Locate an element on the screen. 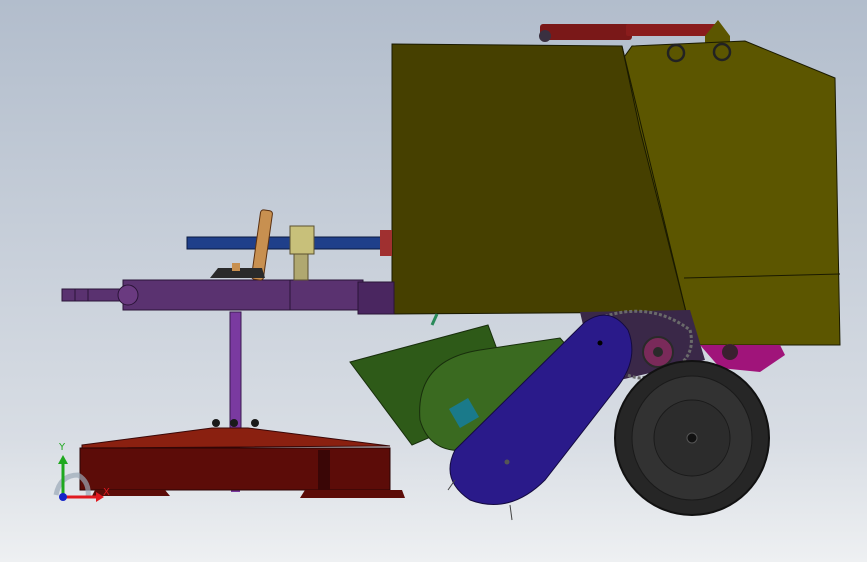 This screenshot has width=867, height=562. pto-coupler is located at coordinates (386, 243).